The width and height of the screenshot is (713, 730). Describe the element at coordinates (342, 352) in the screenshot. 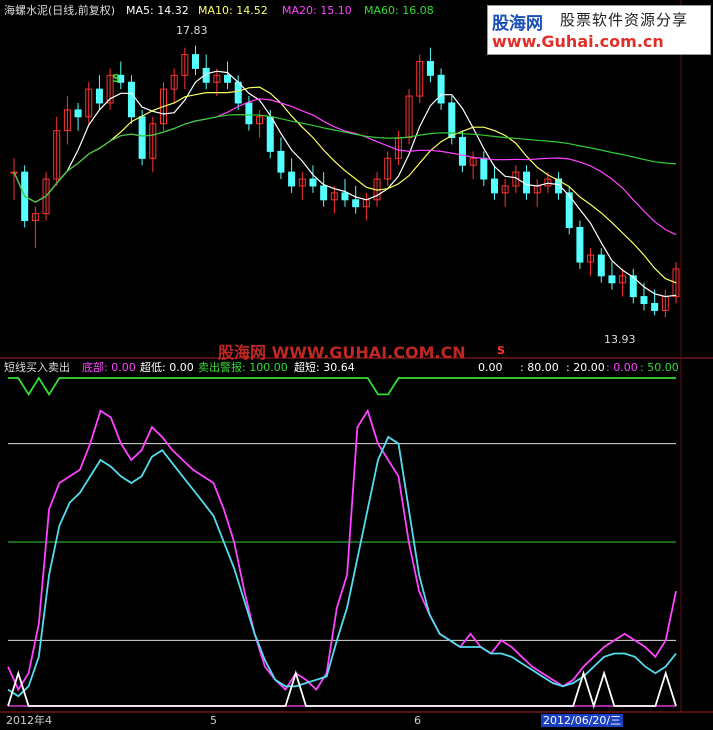

I see `watermark-overlay: 股海网 WWW.GUHAI.COM.CN` at that location.